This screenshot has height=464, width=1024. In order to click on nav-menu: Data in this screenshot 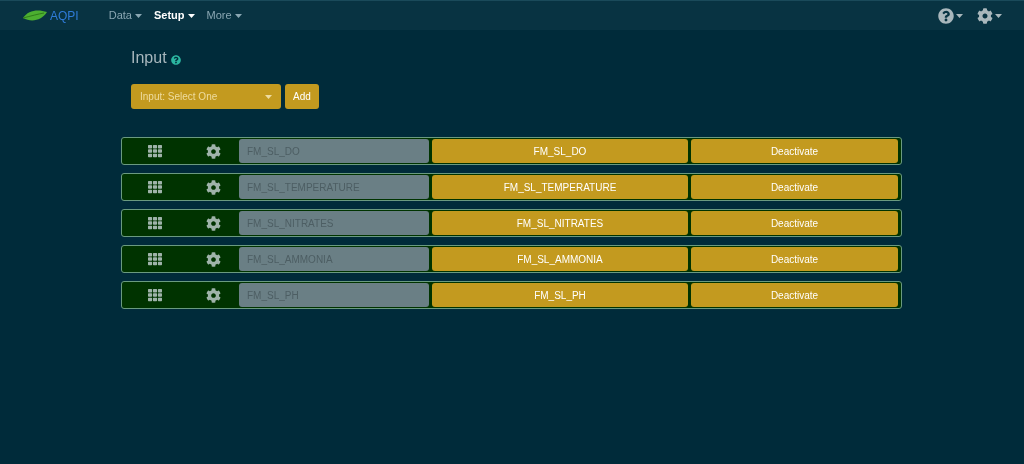, I will do `click(125, 15)`.